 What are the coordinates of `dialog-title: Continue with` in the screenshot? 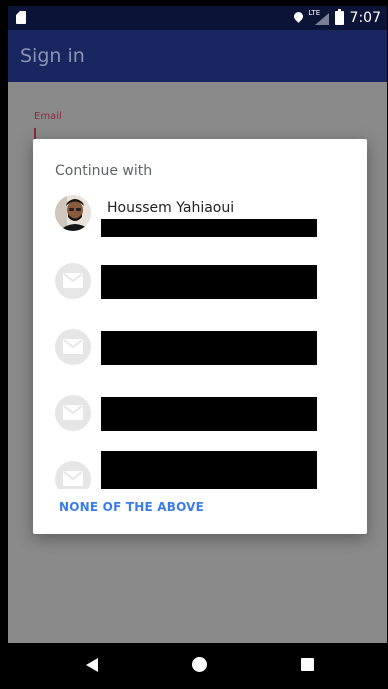 It's located at (104, 171).